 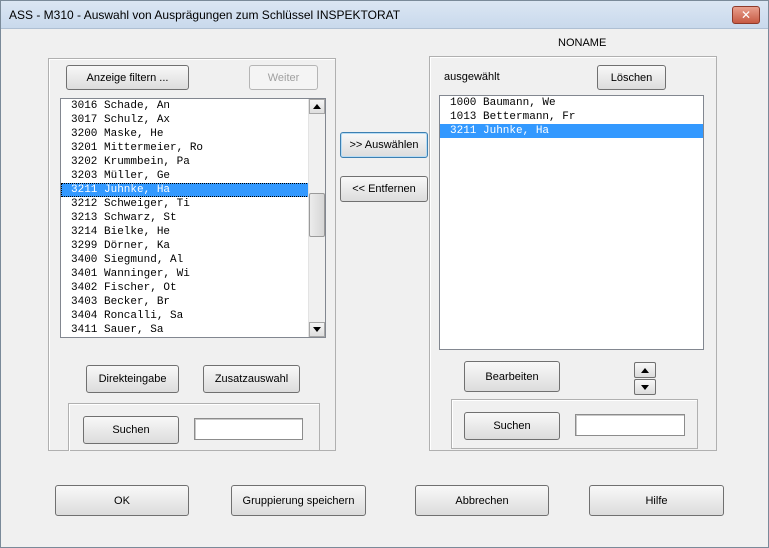 I want to click on move-down-button, so click(x=645, y=387).